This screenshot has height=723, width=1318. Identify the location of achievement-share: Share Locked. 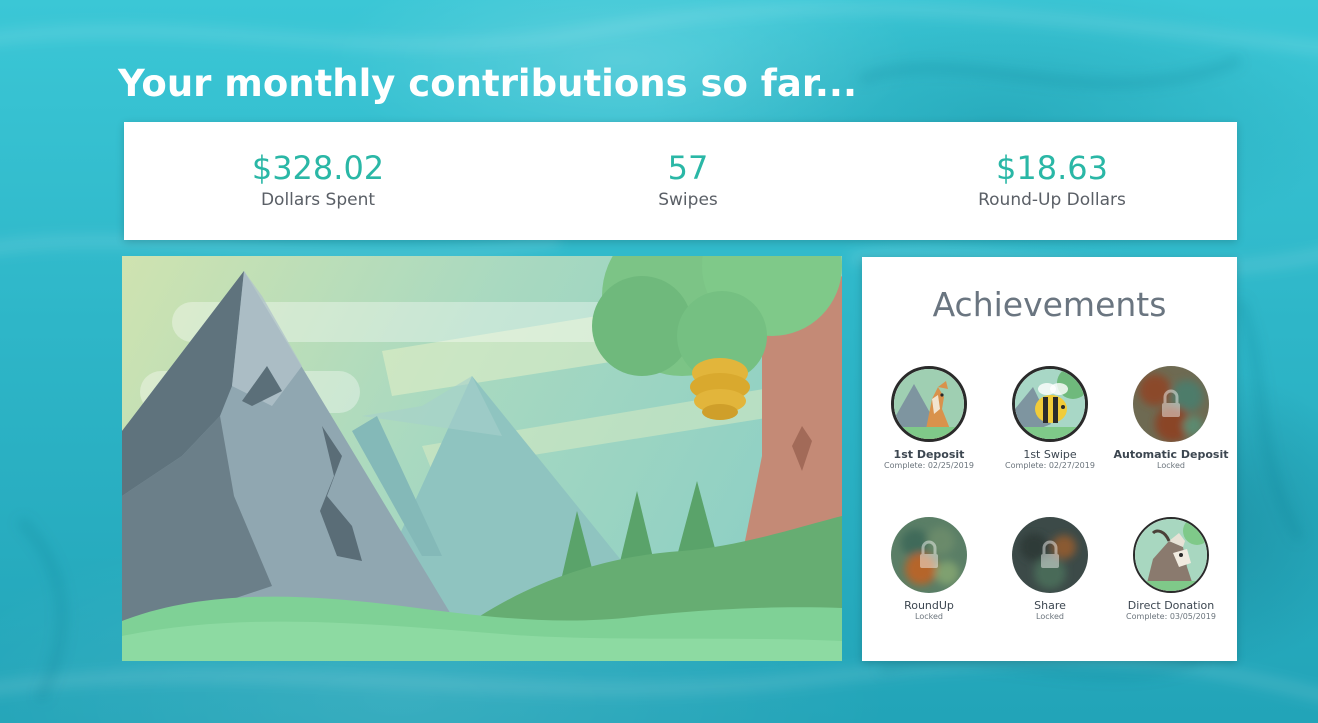
(1050, 569).